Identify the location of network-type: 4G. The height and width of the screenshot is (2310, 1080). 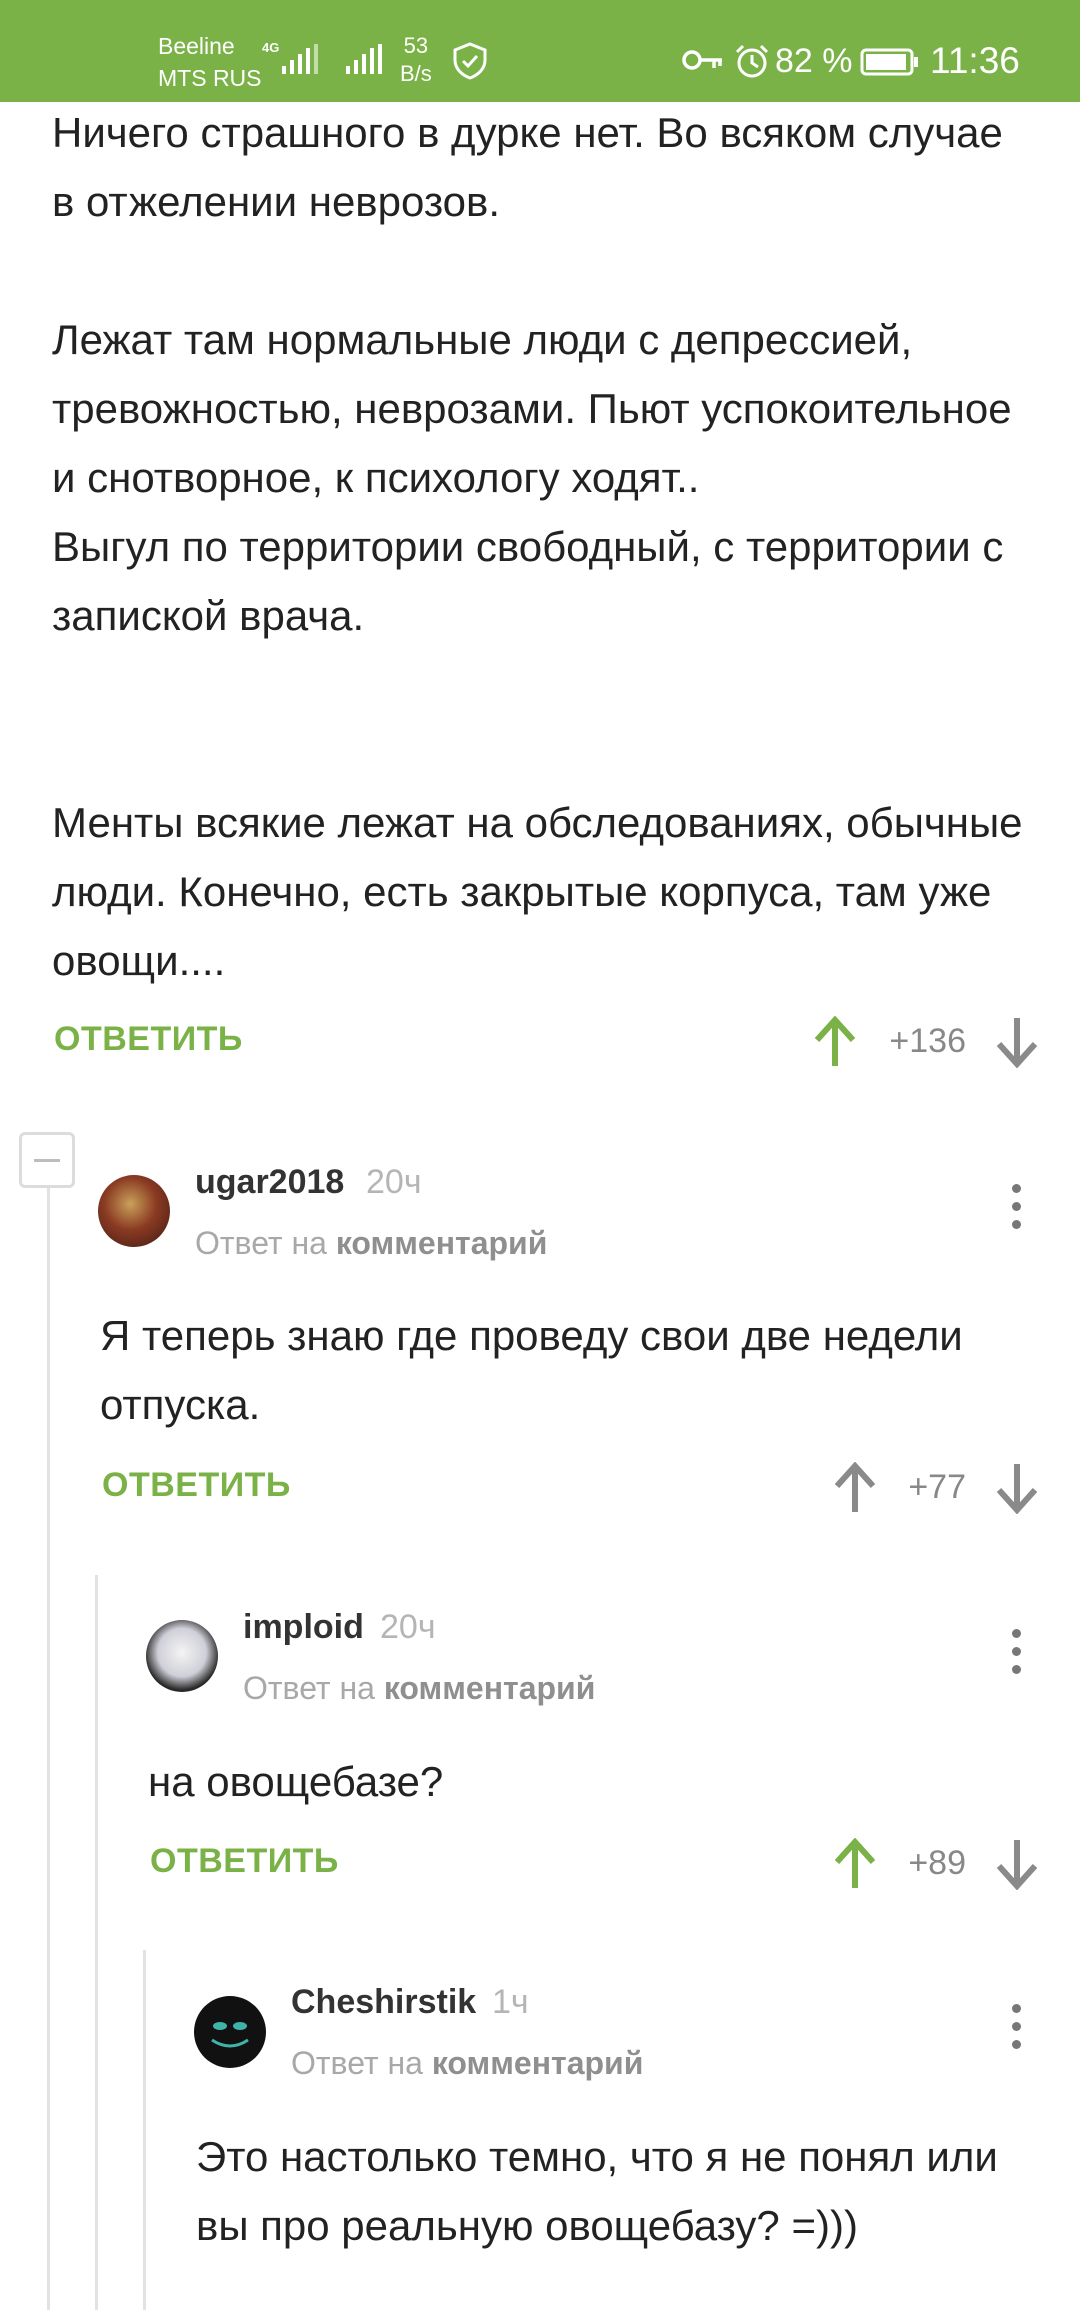
(271, 47).